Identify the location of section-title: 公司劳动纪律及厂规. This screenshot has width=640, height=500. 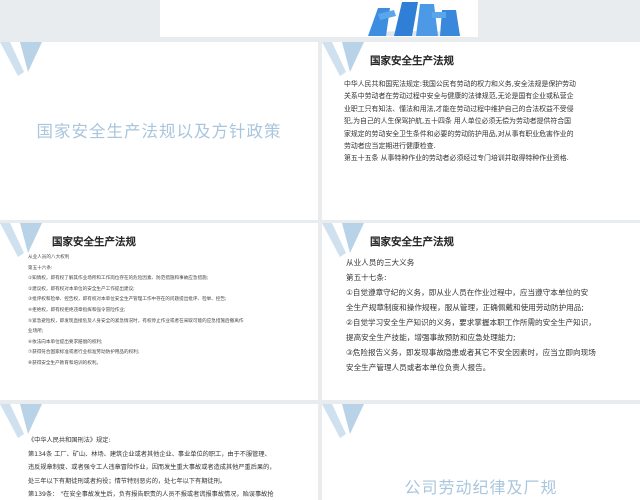
(481, 487).